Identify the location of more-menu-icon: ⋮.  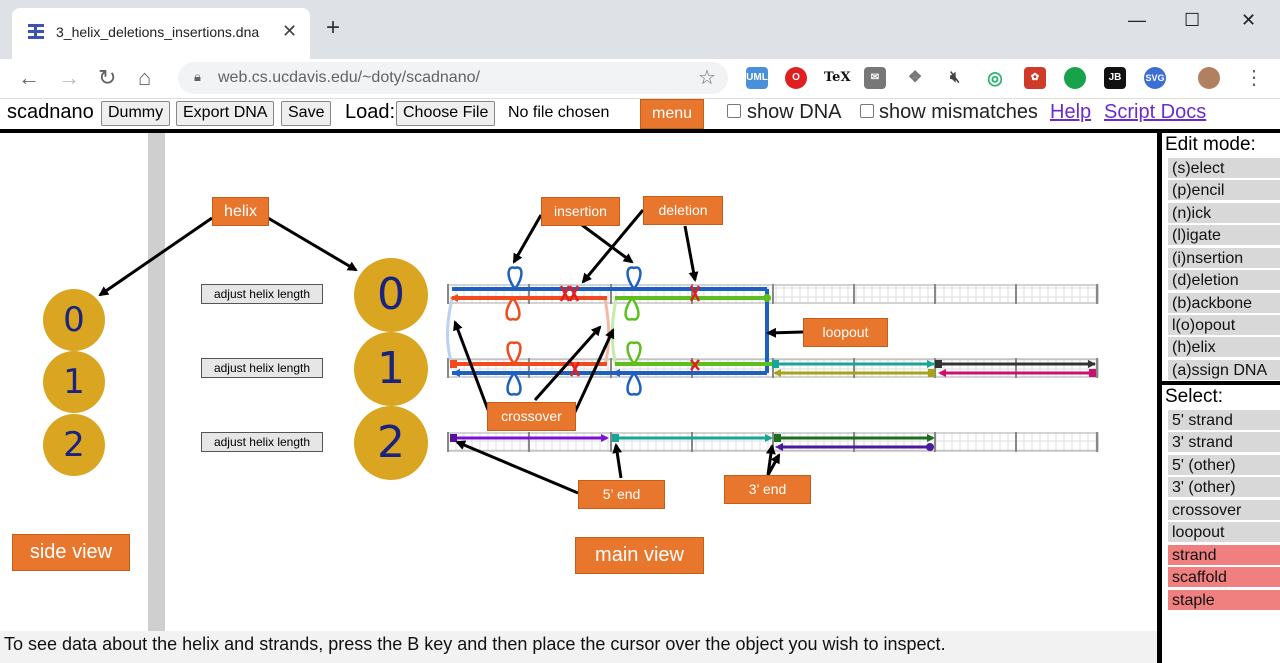
(1254, 77).